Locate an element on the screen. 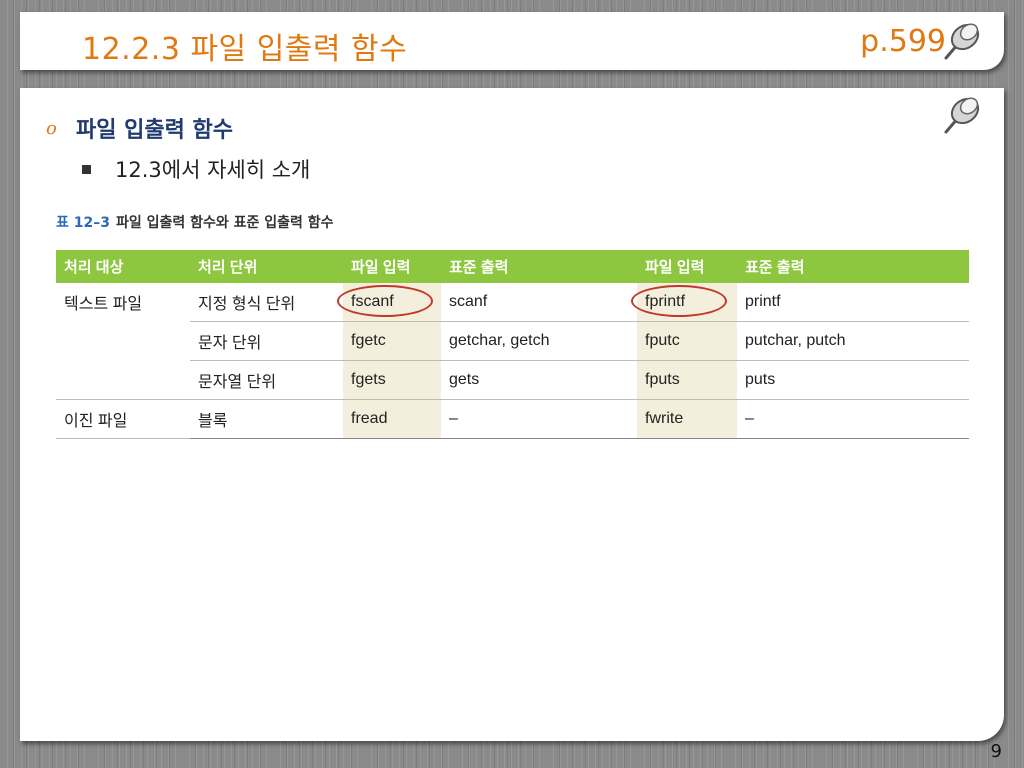 This screenshot has height=768, width=1024. file-input-cell: fgetc is located at coordinates (392, 341).